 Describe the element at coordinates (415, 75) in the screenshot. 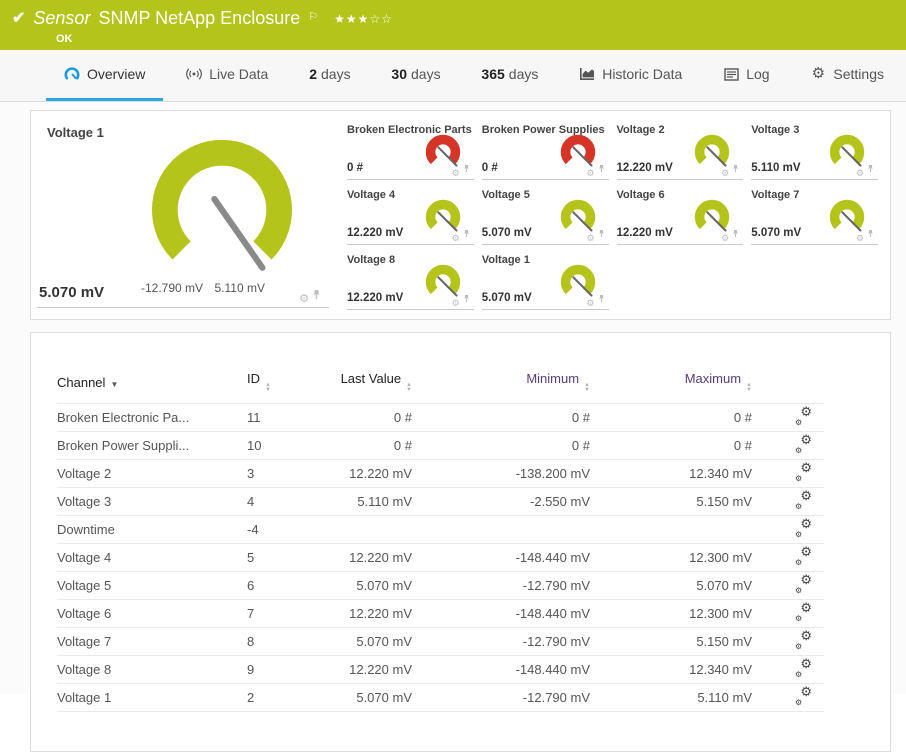

I see `tab-30-days: 30 days` at that location.